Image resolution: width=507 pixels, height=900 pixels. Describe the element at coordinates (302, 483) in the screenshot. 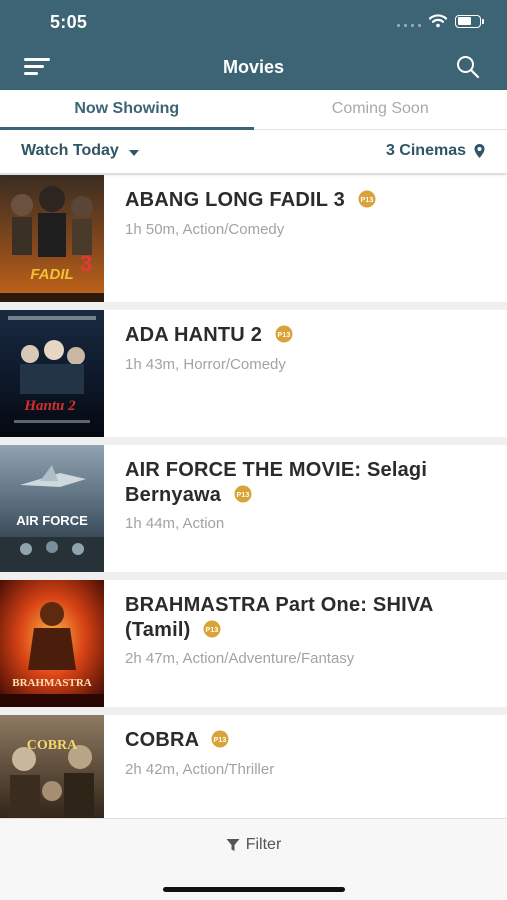

I see `movie-title: AIR FORCE THE MOVIE: Selagi Bernyawa P13` at that location.